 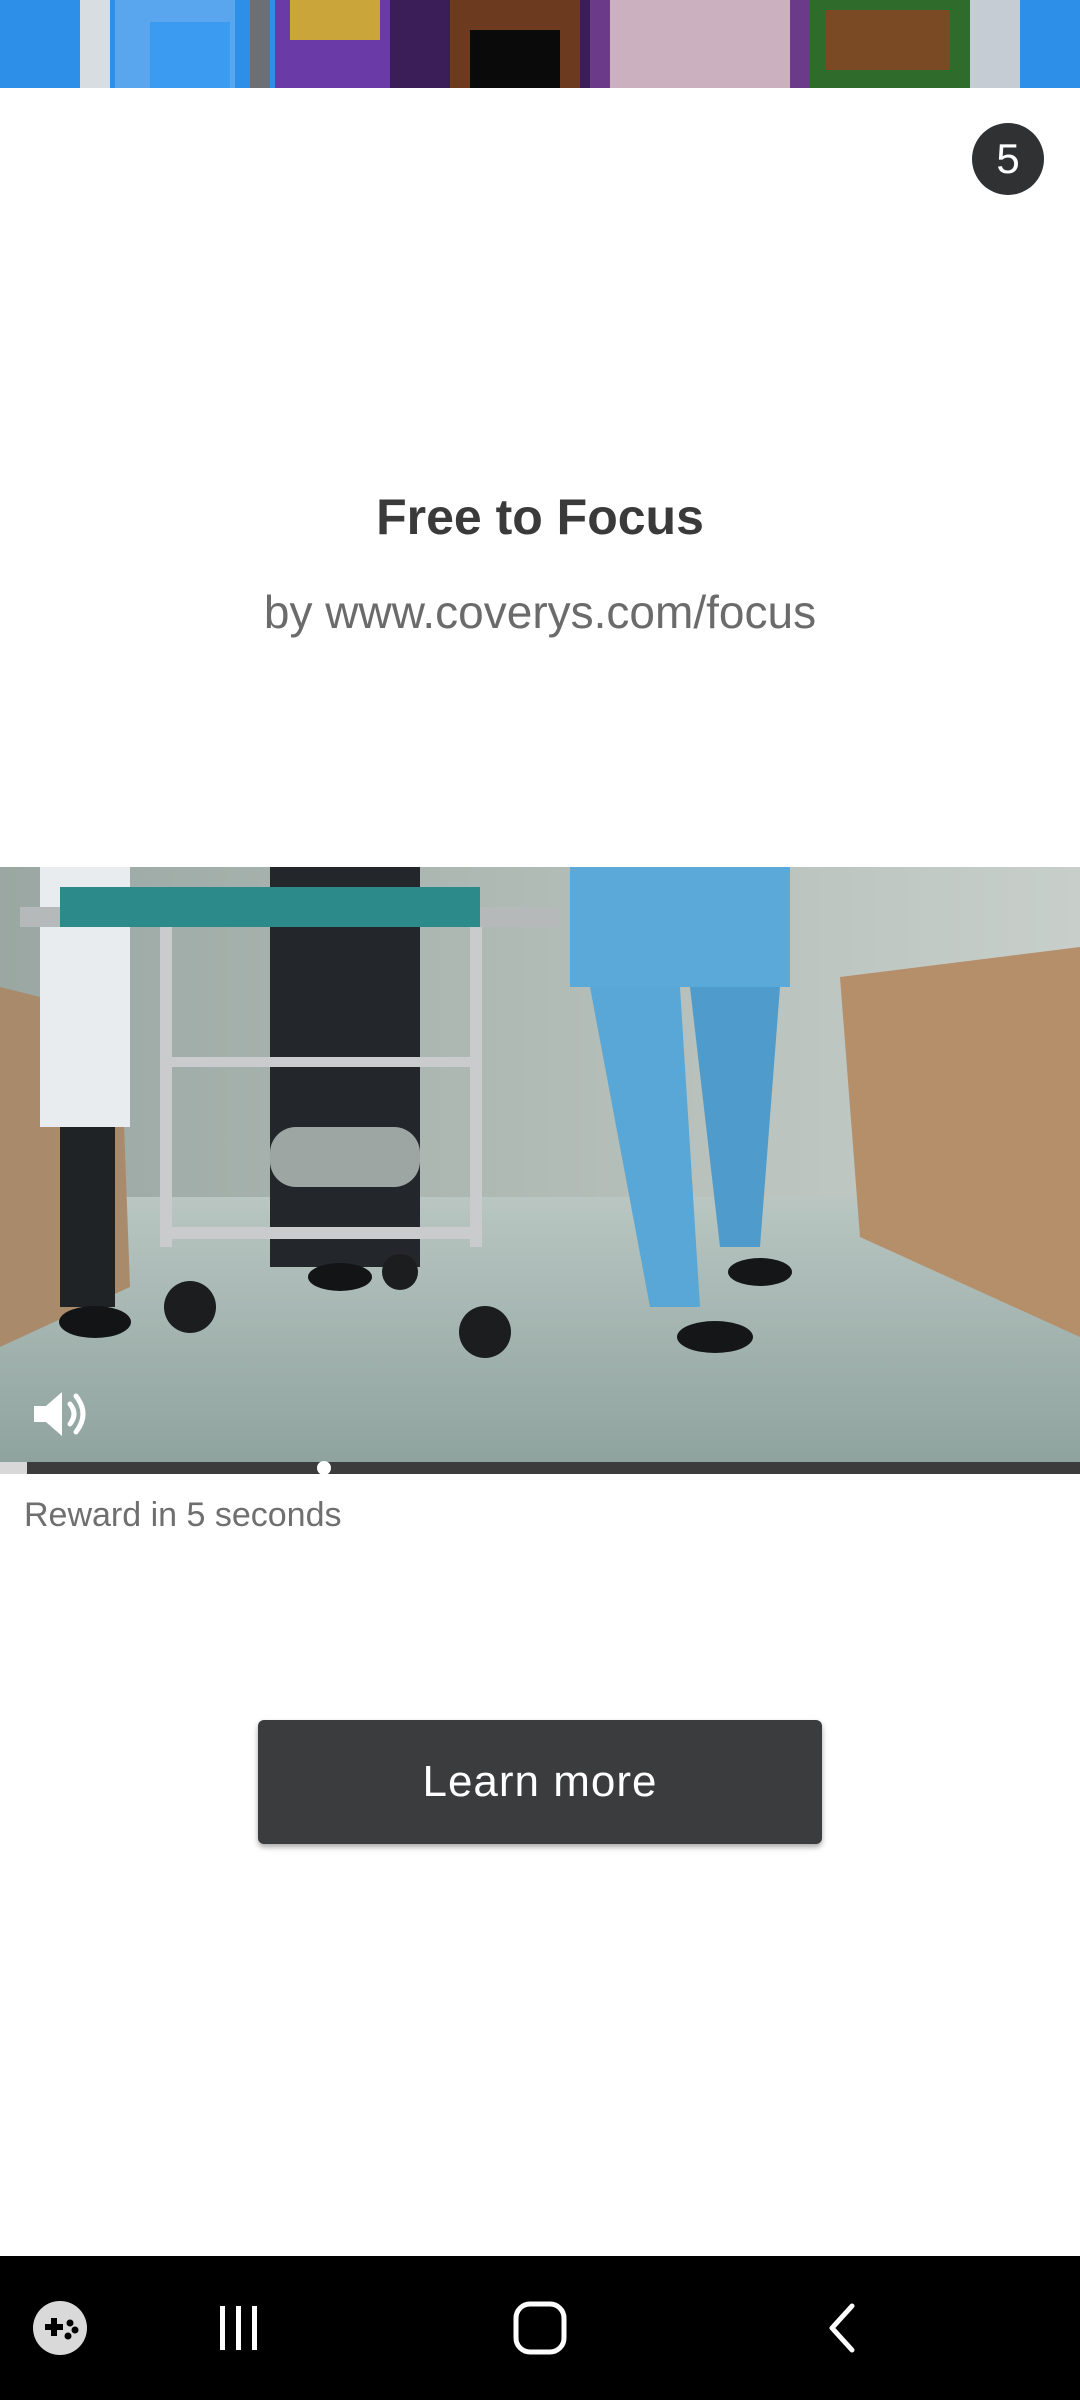 I want to click on system-navigation-bar, so click(x=540, y=2328).